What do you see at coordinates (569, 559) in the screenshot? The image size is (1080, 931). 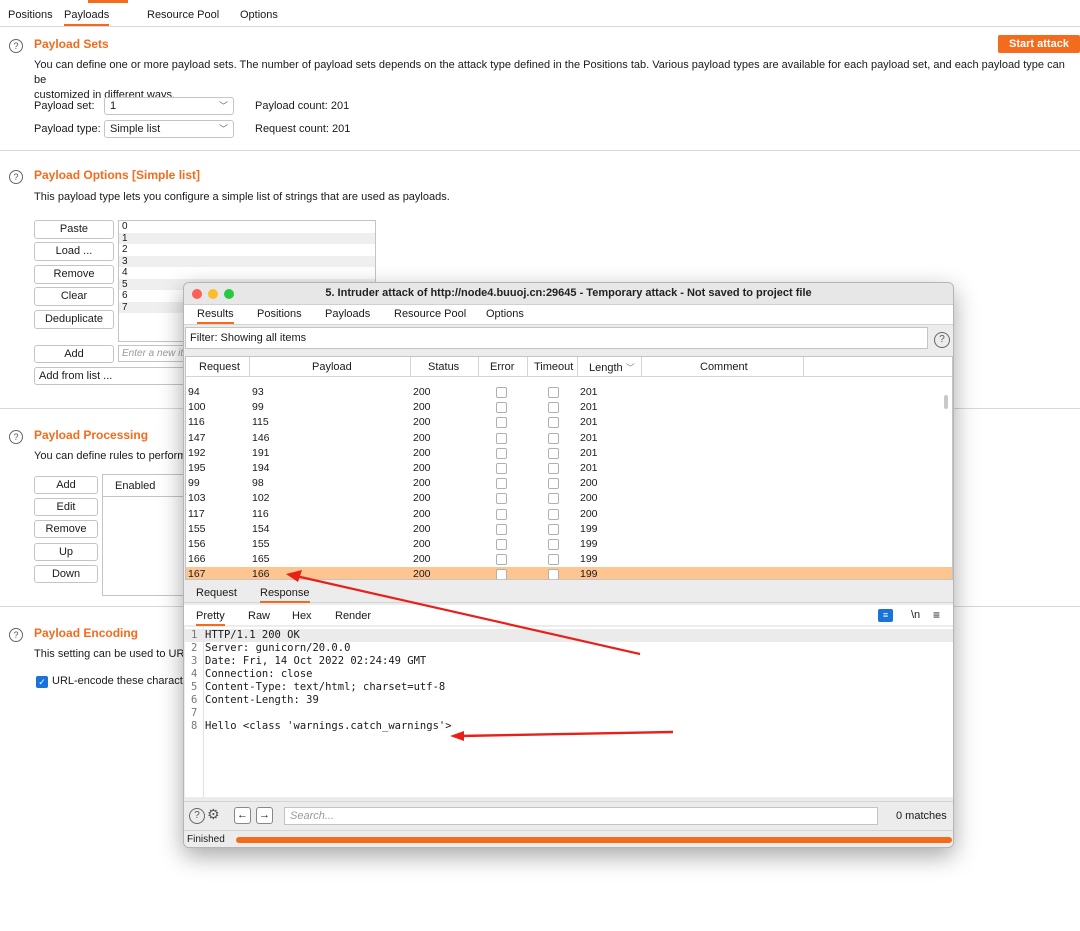 I see `table-row: 166 165 200 199` at bounding box center [569, 559].